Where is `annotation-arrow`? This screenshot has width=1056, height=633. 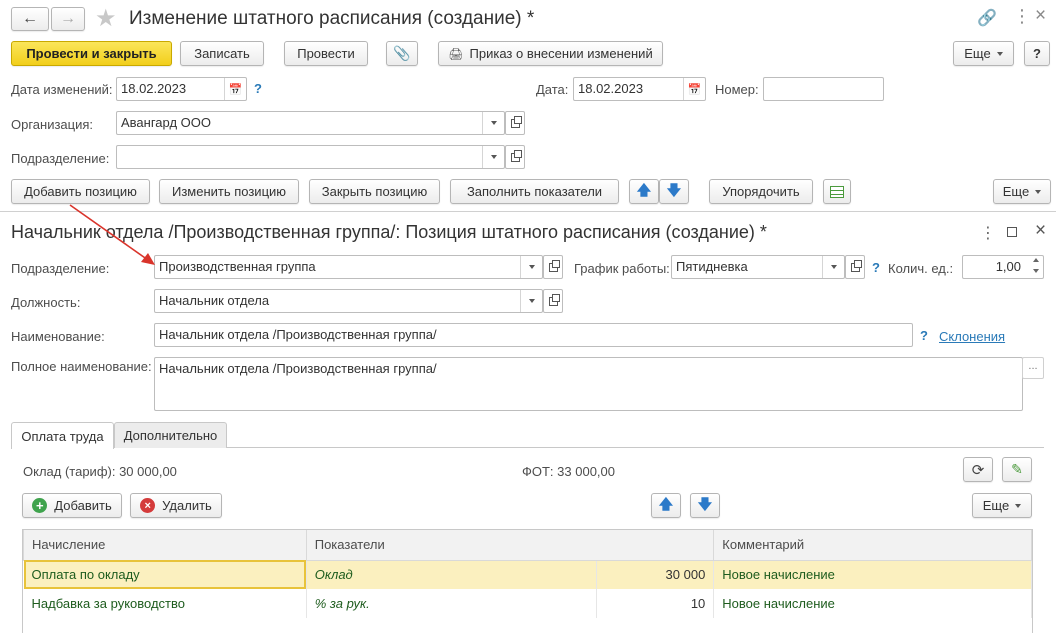 annotation-arrow is located at coordinates (112, 234).